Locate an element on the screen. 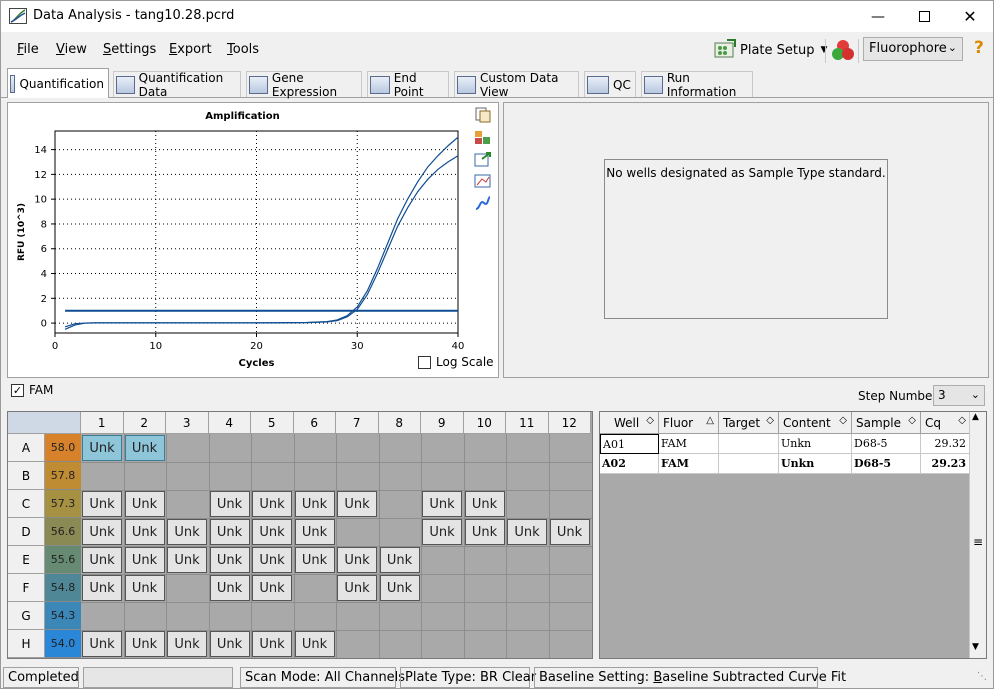 This screenshot has height=689, width=994. menu-settings: Settings is located at coordinates (129, 49).